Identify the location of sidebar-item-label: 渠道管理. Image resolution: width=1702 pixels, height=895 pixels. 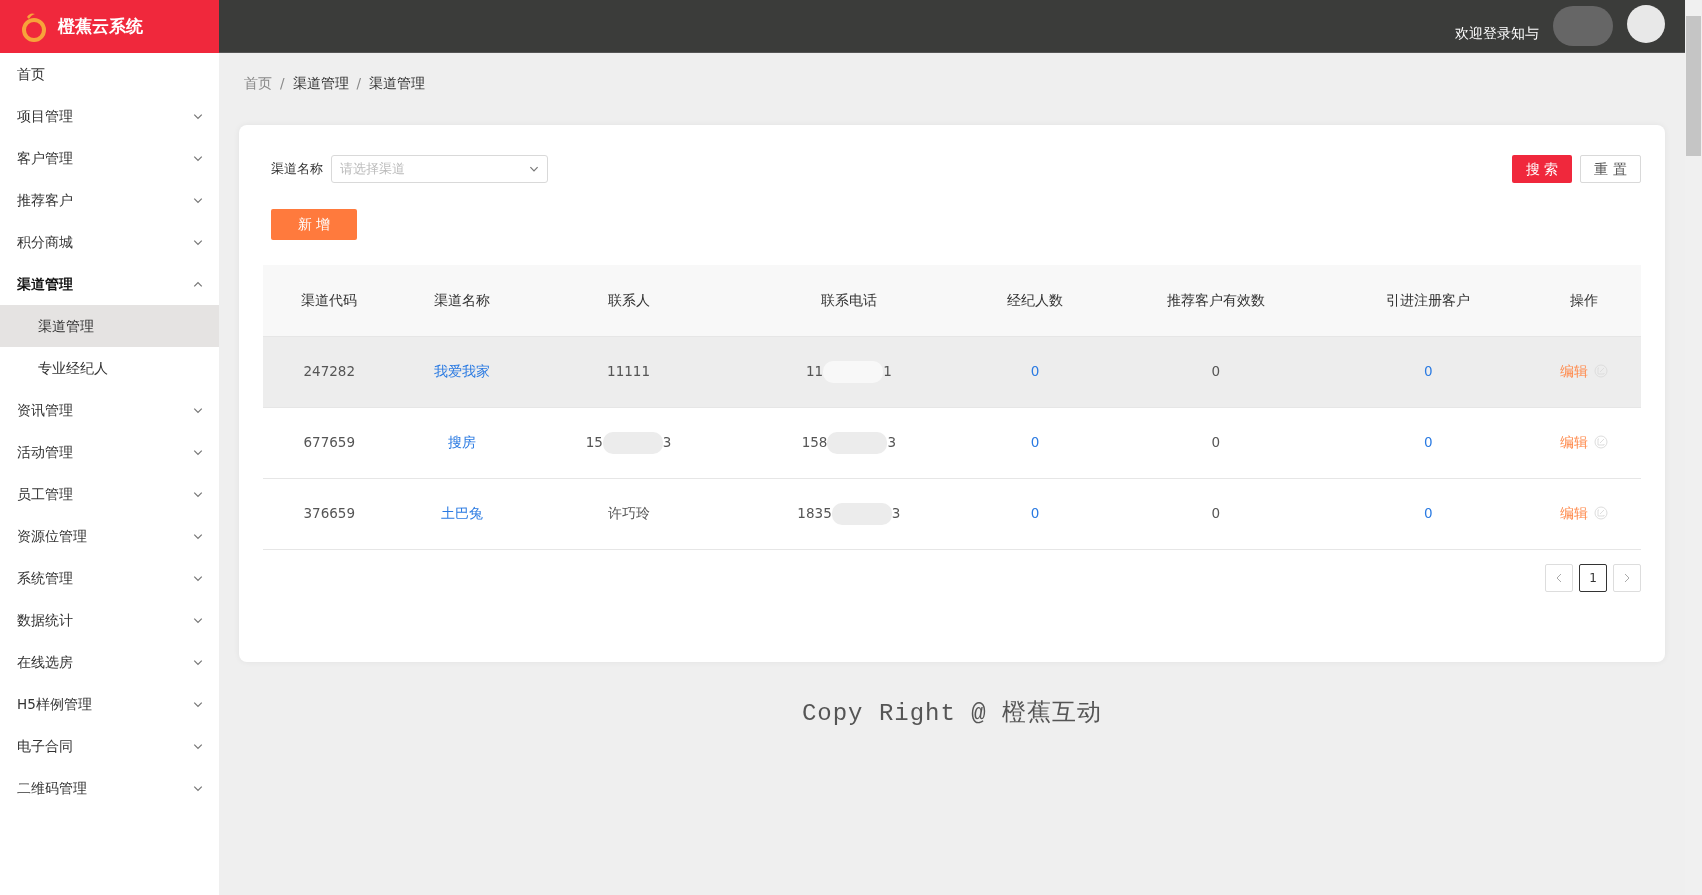
(45, 284).